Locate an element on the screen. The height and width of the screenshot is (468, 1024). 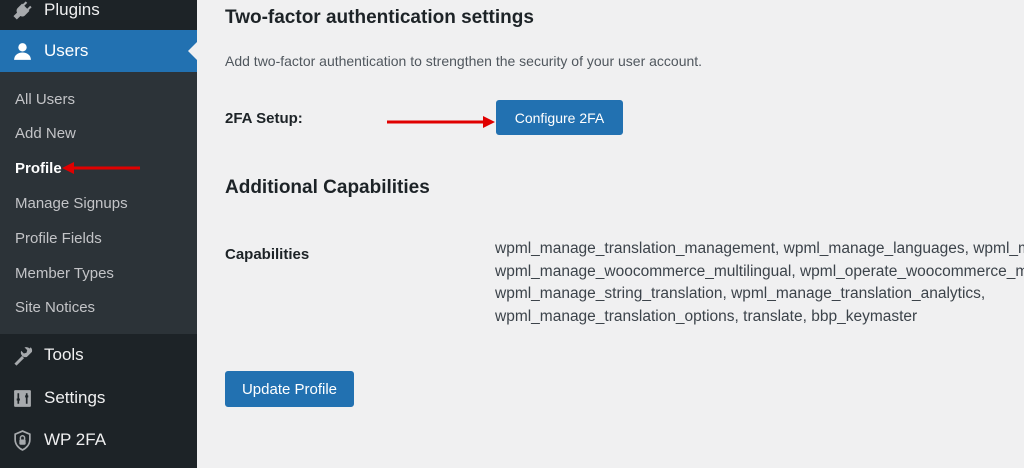
settings-sliders-icon is located at coordinates (22, 398).